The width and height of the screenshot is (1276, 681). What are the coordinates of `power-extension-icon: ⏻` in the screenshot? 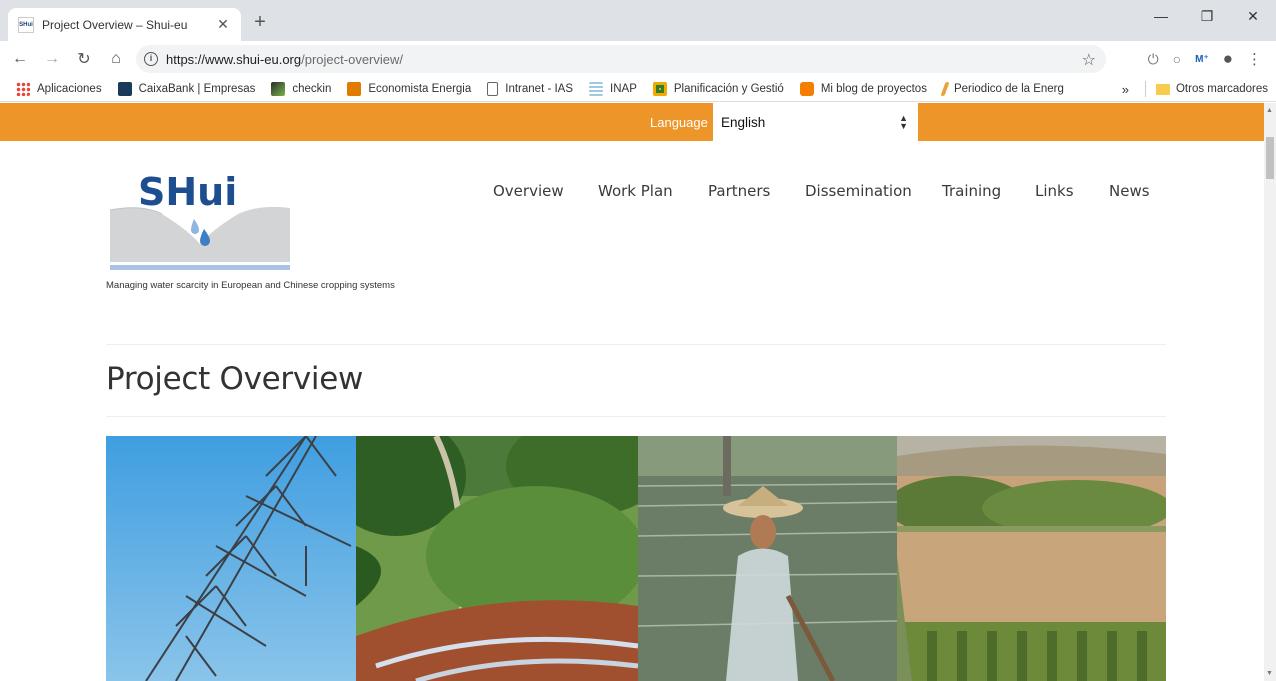 It's located at (1153, 59).